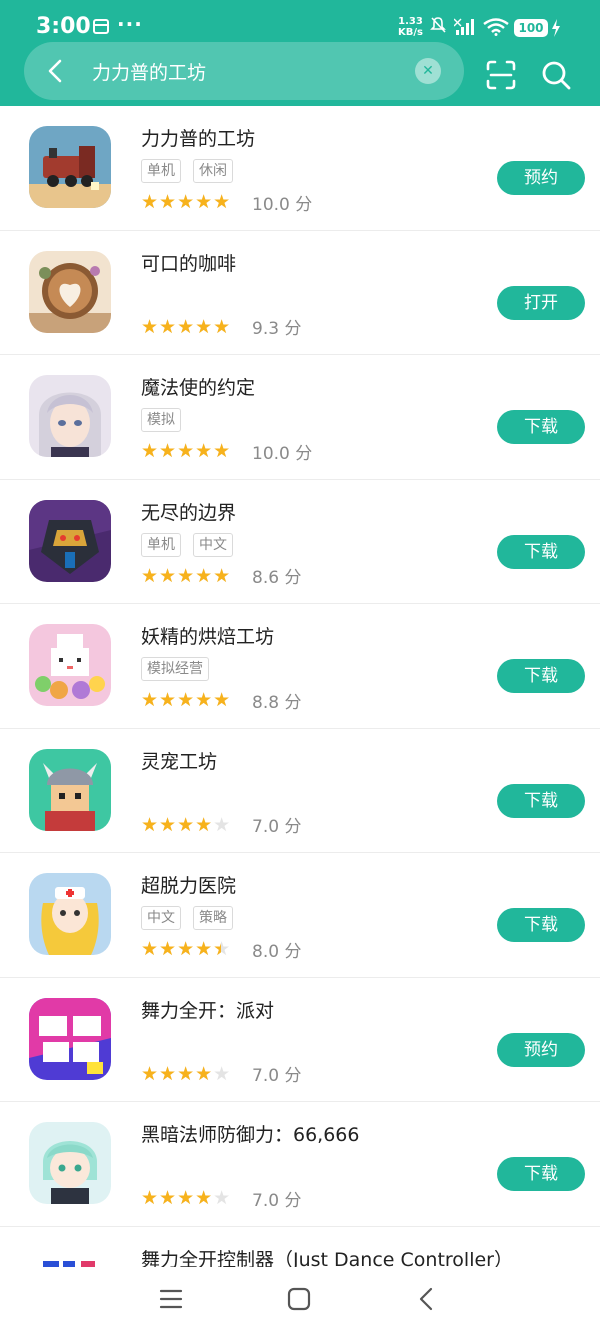  I want to click on network-speed: 1.33 KB/s, so click(410, 27).